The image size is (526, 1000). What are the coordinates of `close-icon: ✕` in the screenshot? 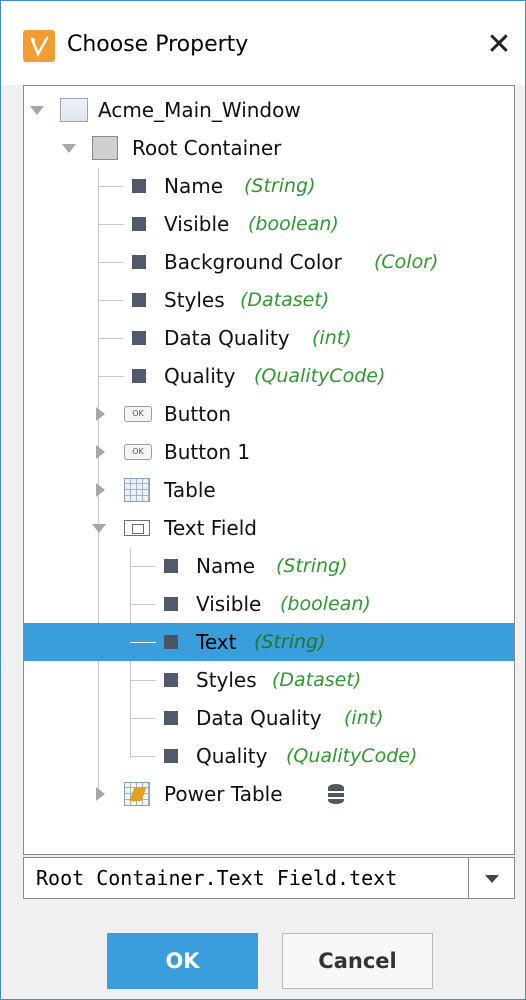 It's located at (499, 45).